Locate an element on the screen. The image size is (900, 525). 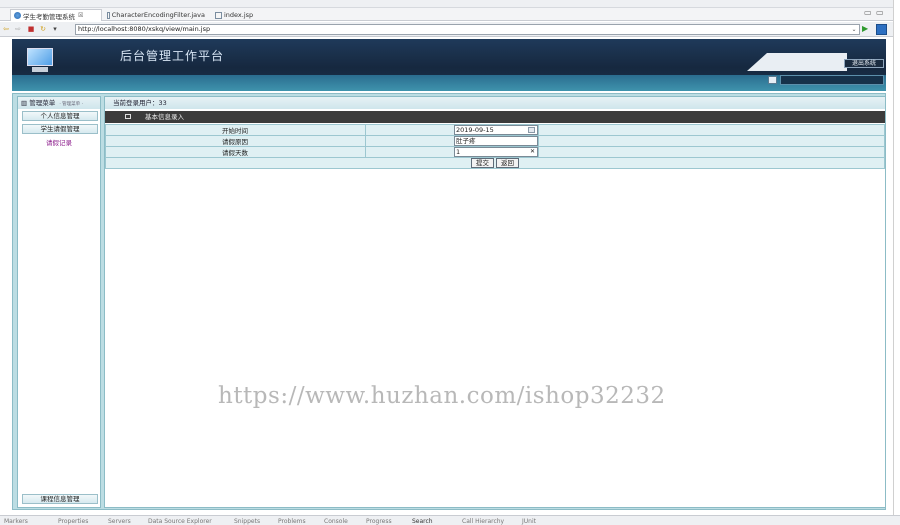
reason-label: 请假原因 is located at coordinates (235, 141).